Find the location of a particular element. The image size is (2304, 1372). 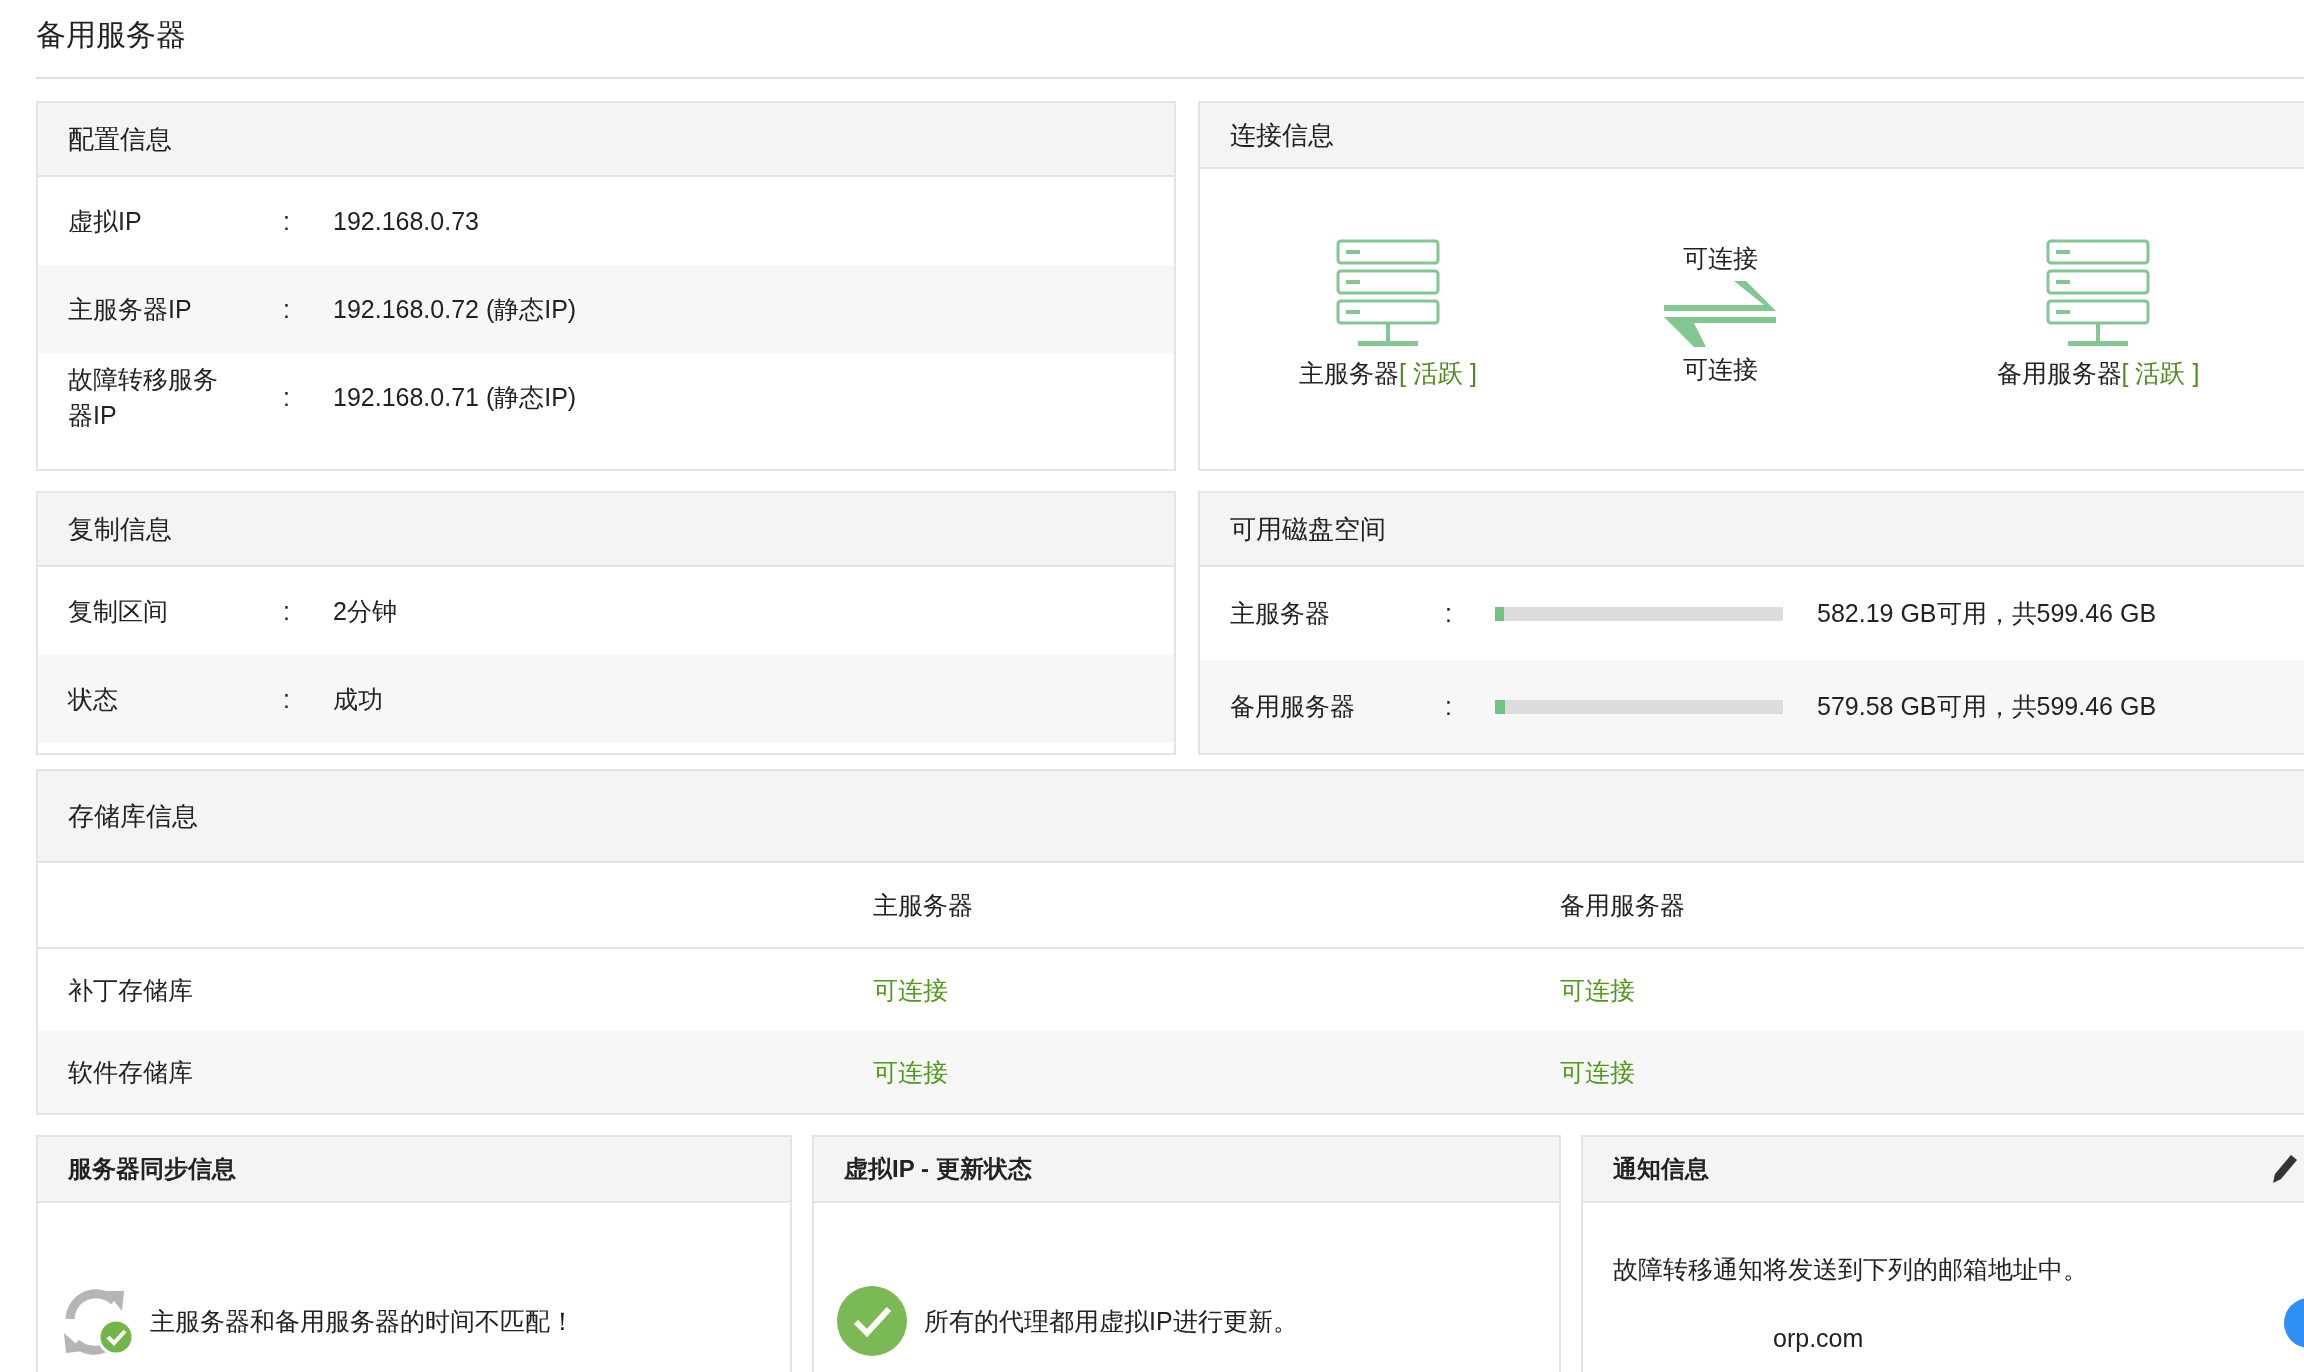

field-label: 主服务器 is located at coordinates (1280, 613).